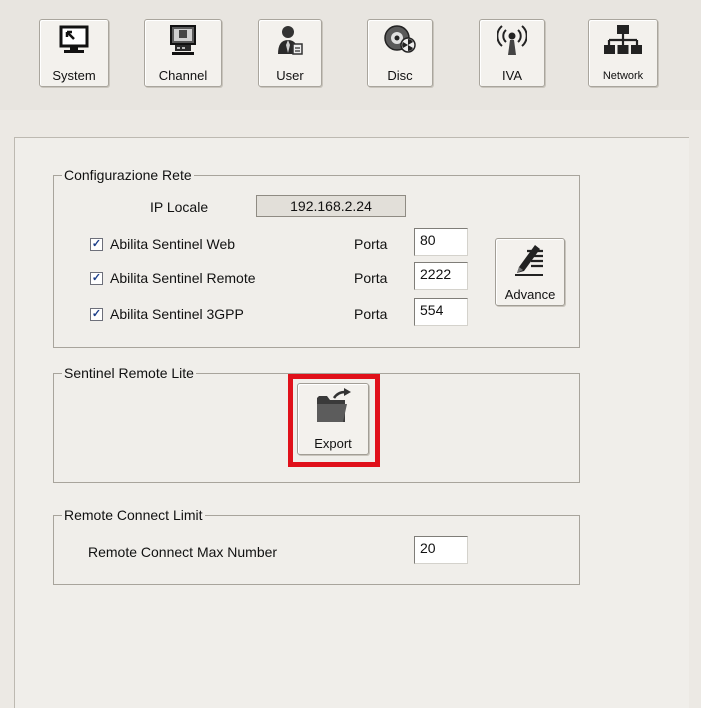  I want to click on system-button: System, so click(74, 53).